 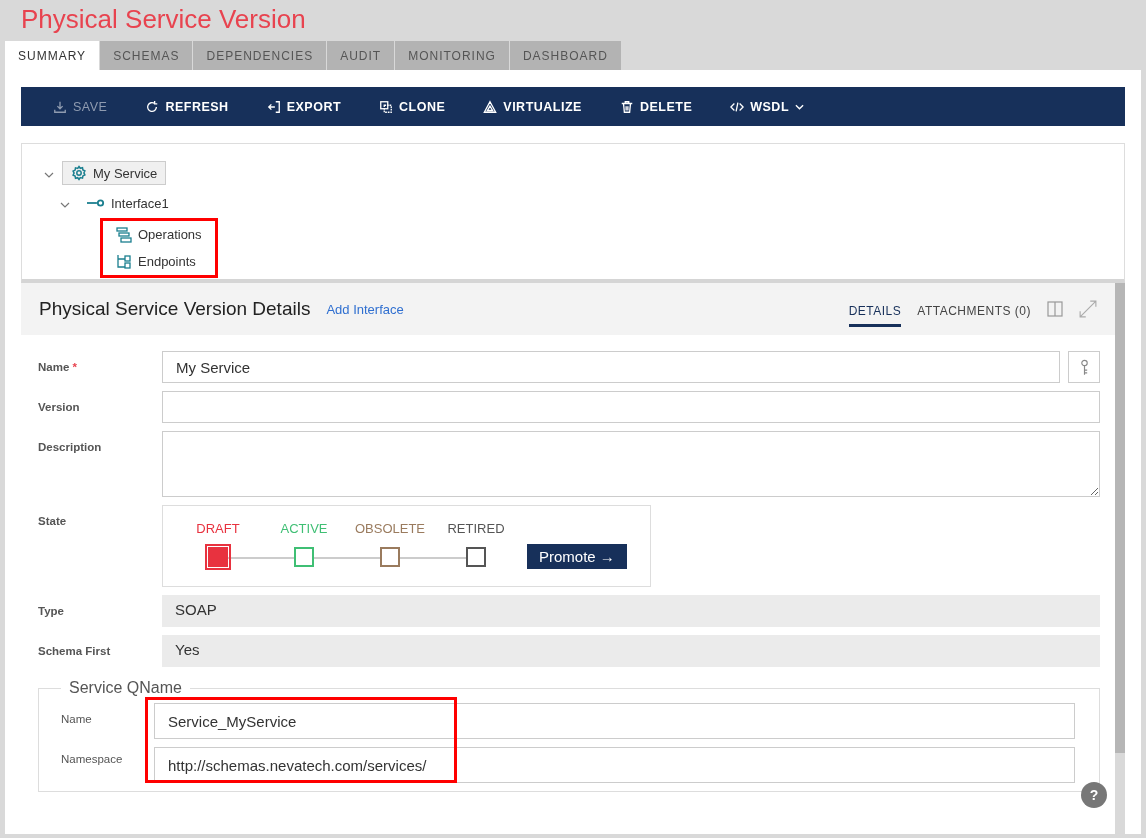 What do you see at coordinates (565, 55) in the screenshot?
I see `tab: DASHBOARD` at bounding box center [565, 55].